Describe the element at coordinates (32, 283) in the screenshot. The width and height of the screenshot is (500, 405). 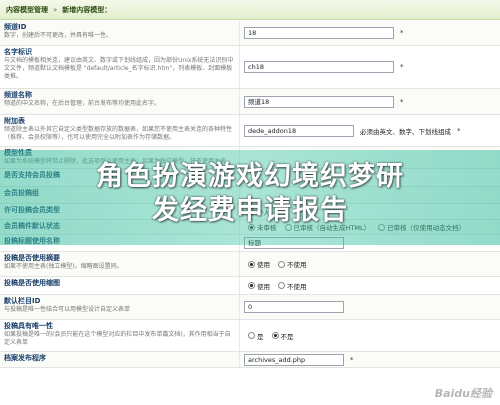
I see `field-title: 投稿是否使用缩图` at that location.